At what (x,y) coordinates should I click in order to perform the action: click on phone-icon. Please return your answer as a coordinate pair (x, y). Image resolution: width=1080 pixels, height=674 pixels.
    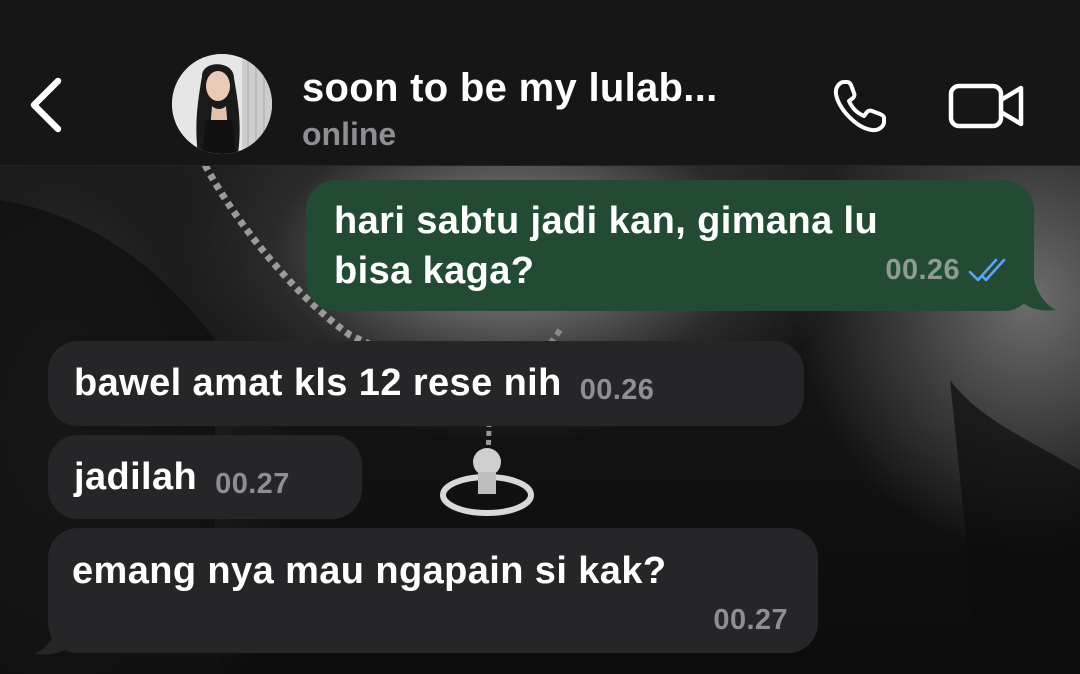
    Looking at the image, I should click on (859, 106).